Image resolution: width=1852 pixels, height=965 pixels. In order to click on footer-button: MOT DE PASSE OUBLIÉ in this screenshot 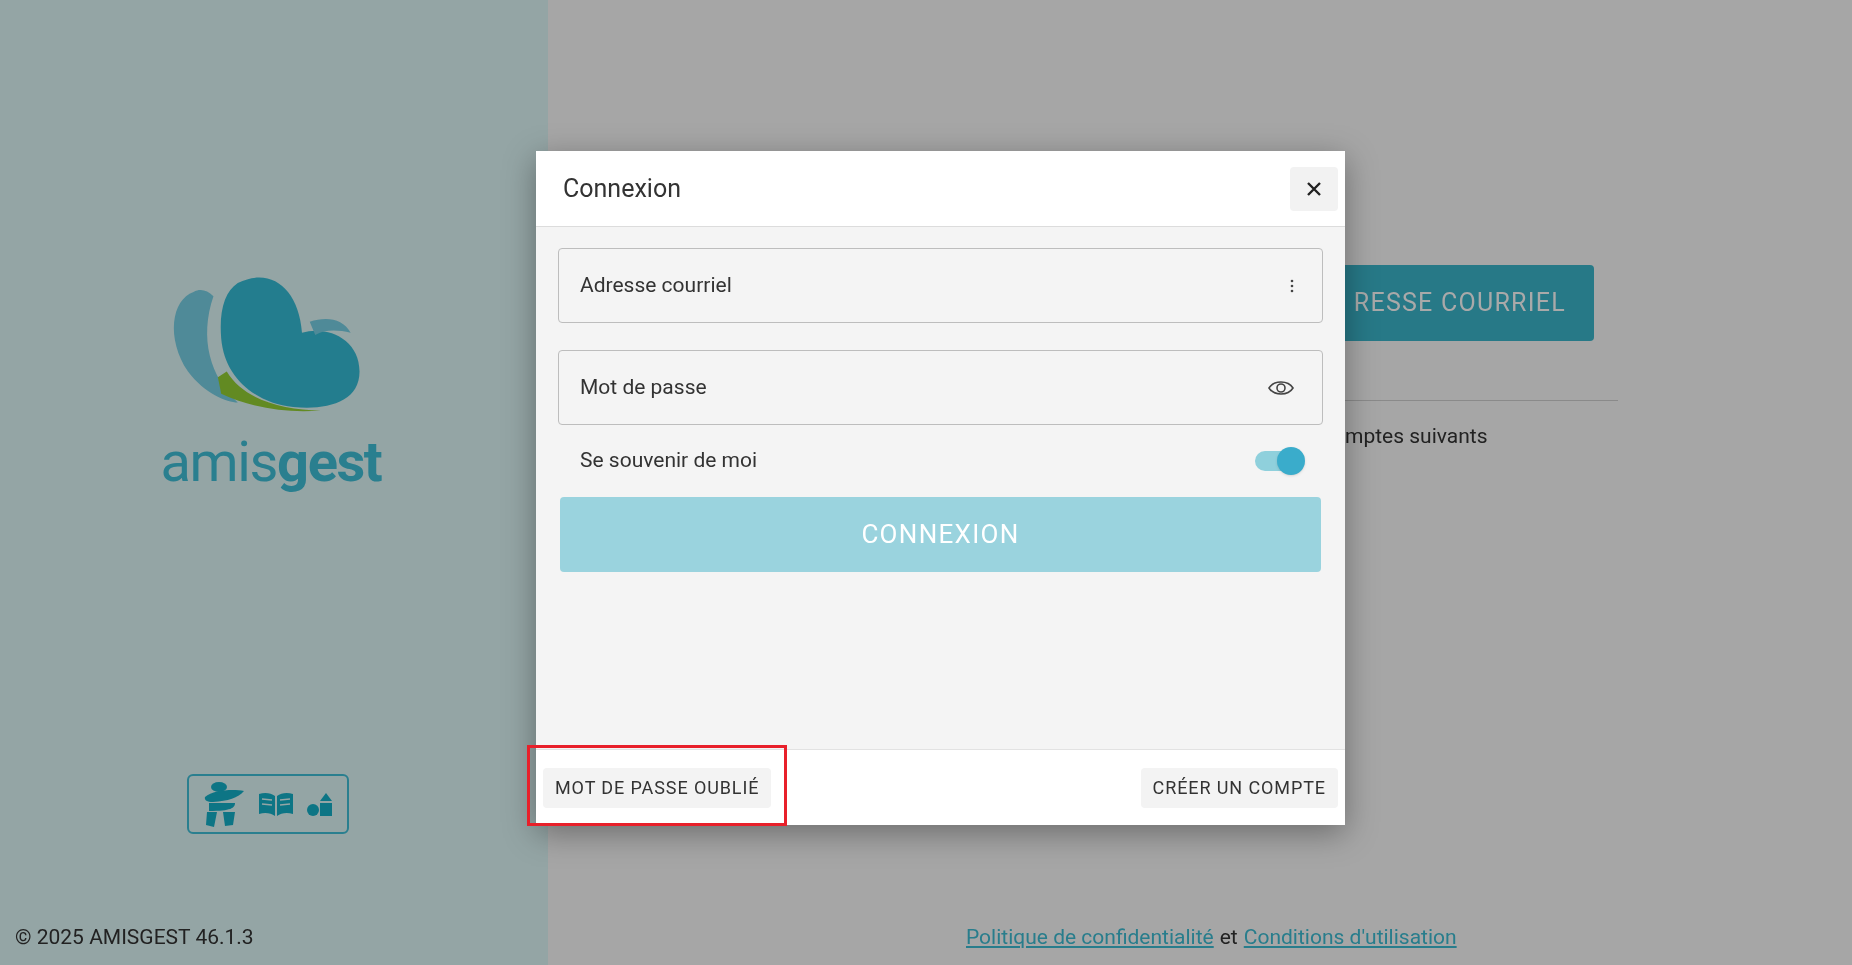, I will do `click(657, 787)`.